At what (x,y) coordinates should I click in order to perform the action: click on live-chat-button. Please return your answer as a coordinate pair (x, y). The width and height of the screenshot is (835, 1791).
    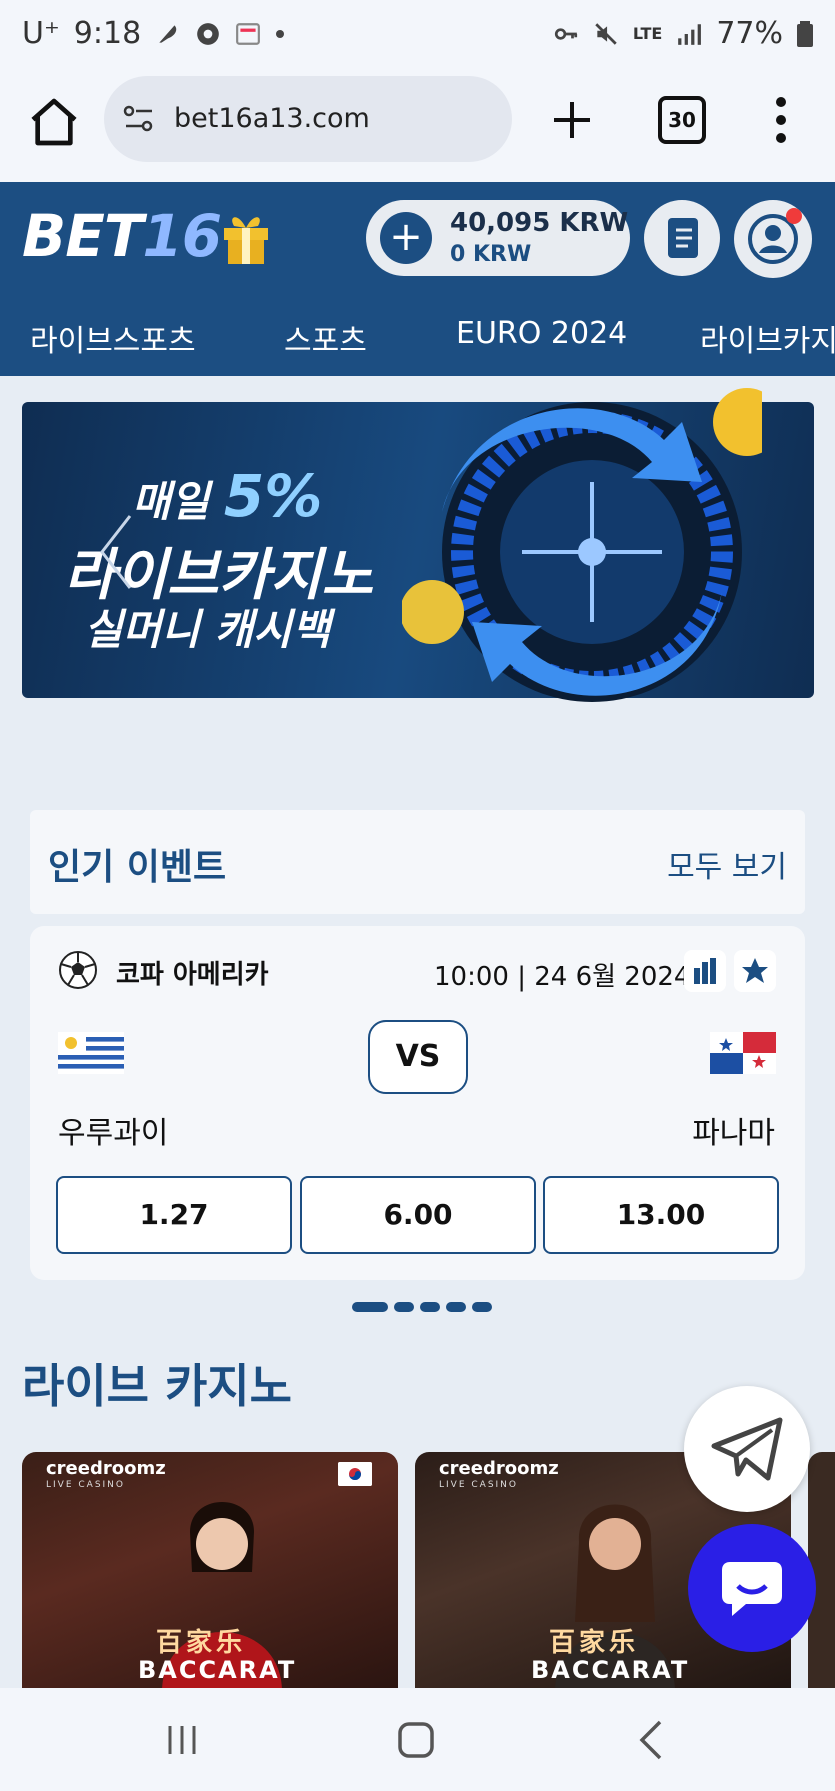
    Looking at the image, I should click on (752, 1588).